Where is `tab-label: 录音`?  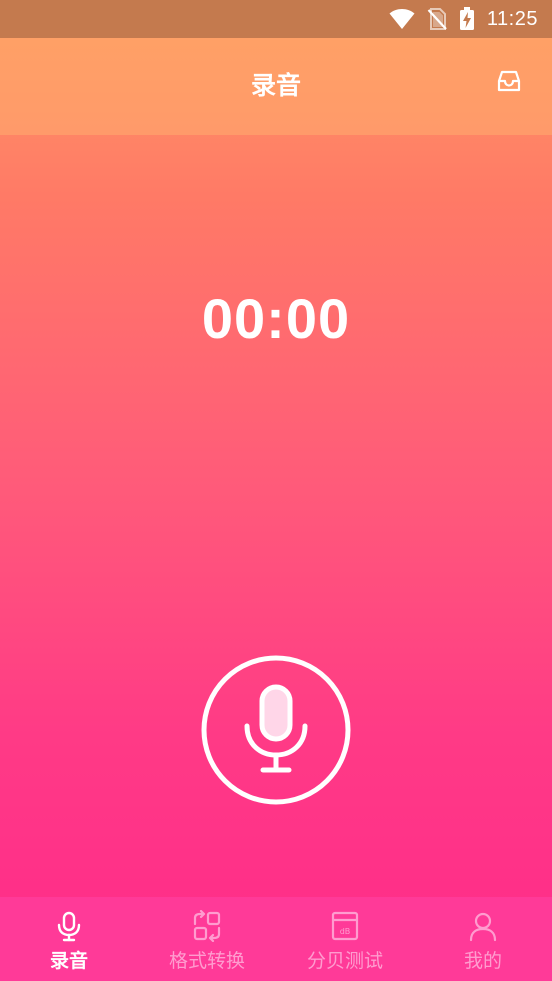
tab-label: 录音 is located at coordinates (68, 961).